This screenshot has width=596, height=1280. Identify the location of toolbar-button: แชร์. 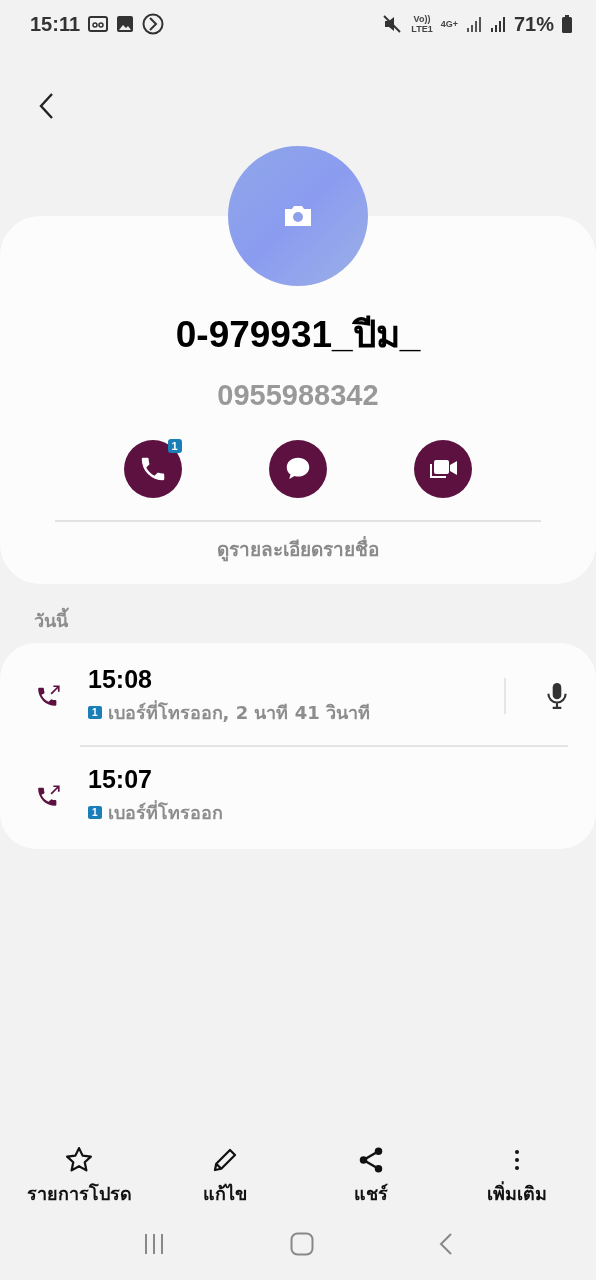
(371, 1176).